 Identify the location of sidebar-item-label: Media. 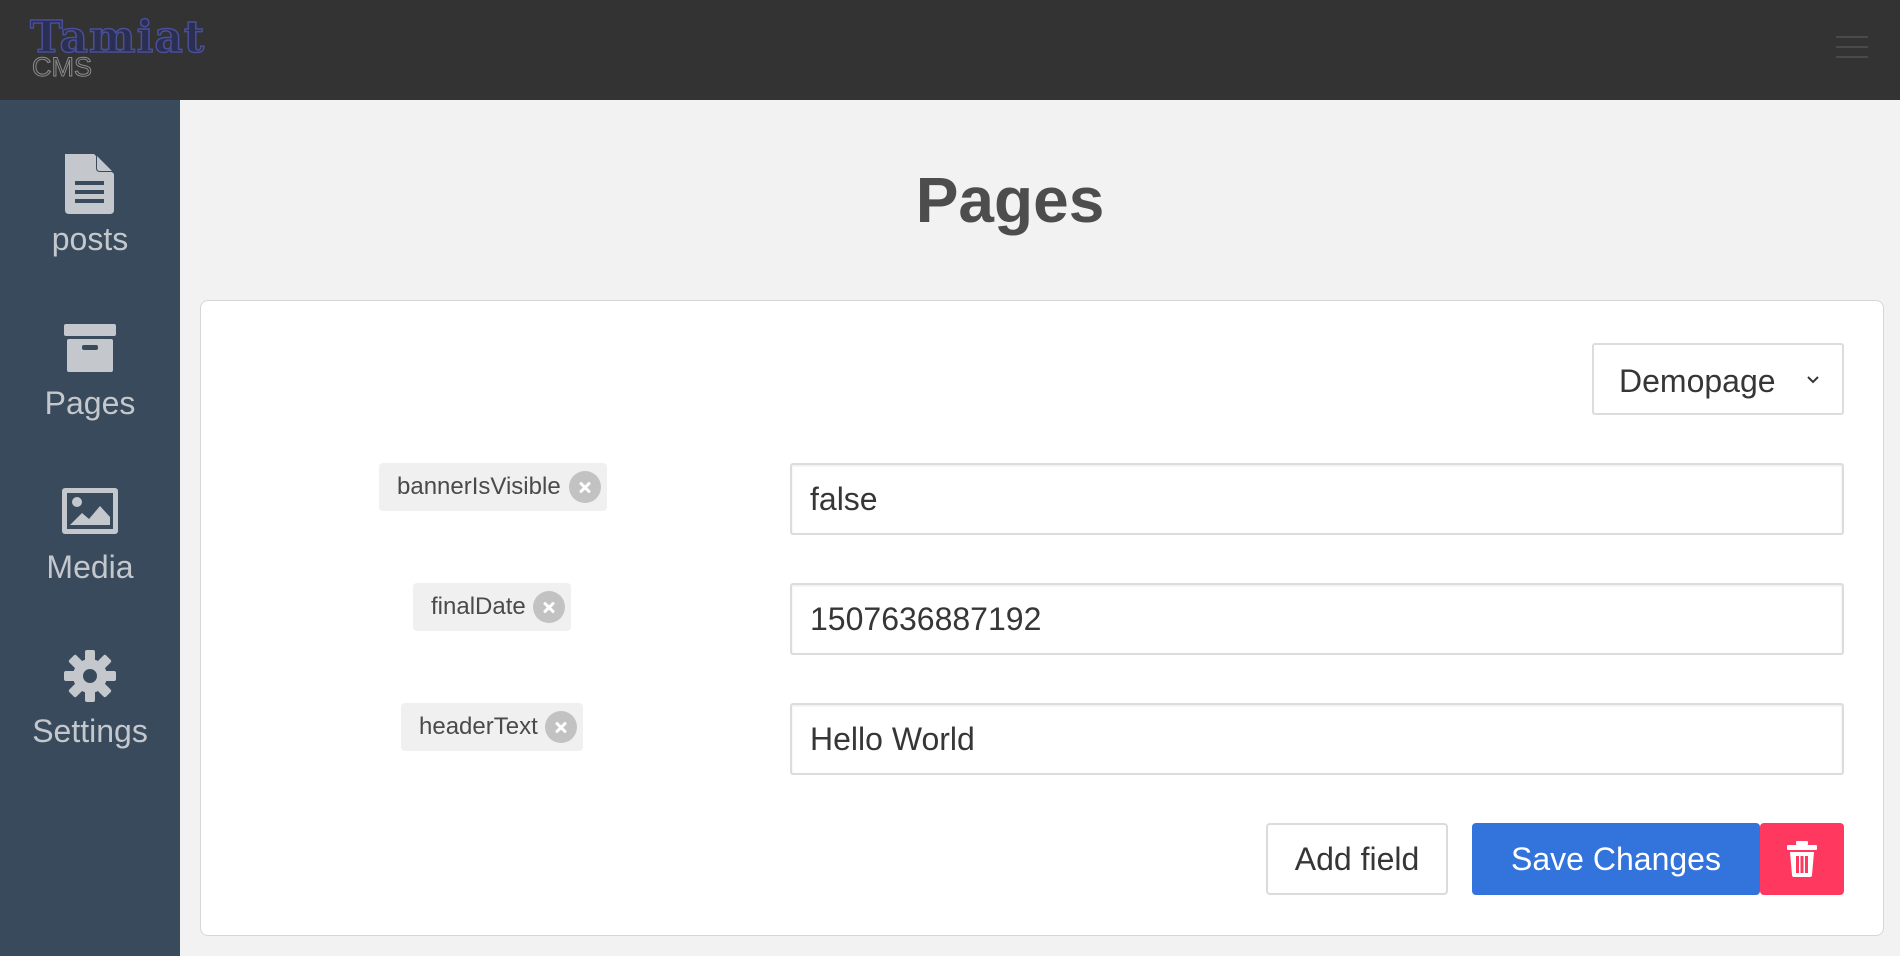
(90, 567).